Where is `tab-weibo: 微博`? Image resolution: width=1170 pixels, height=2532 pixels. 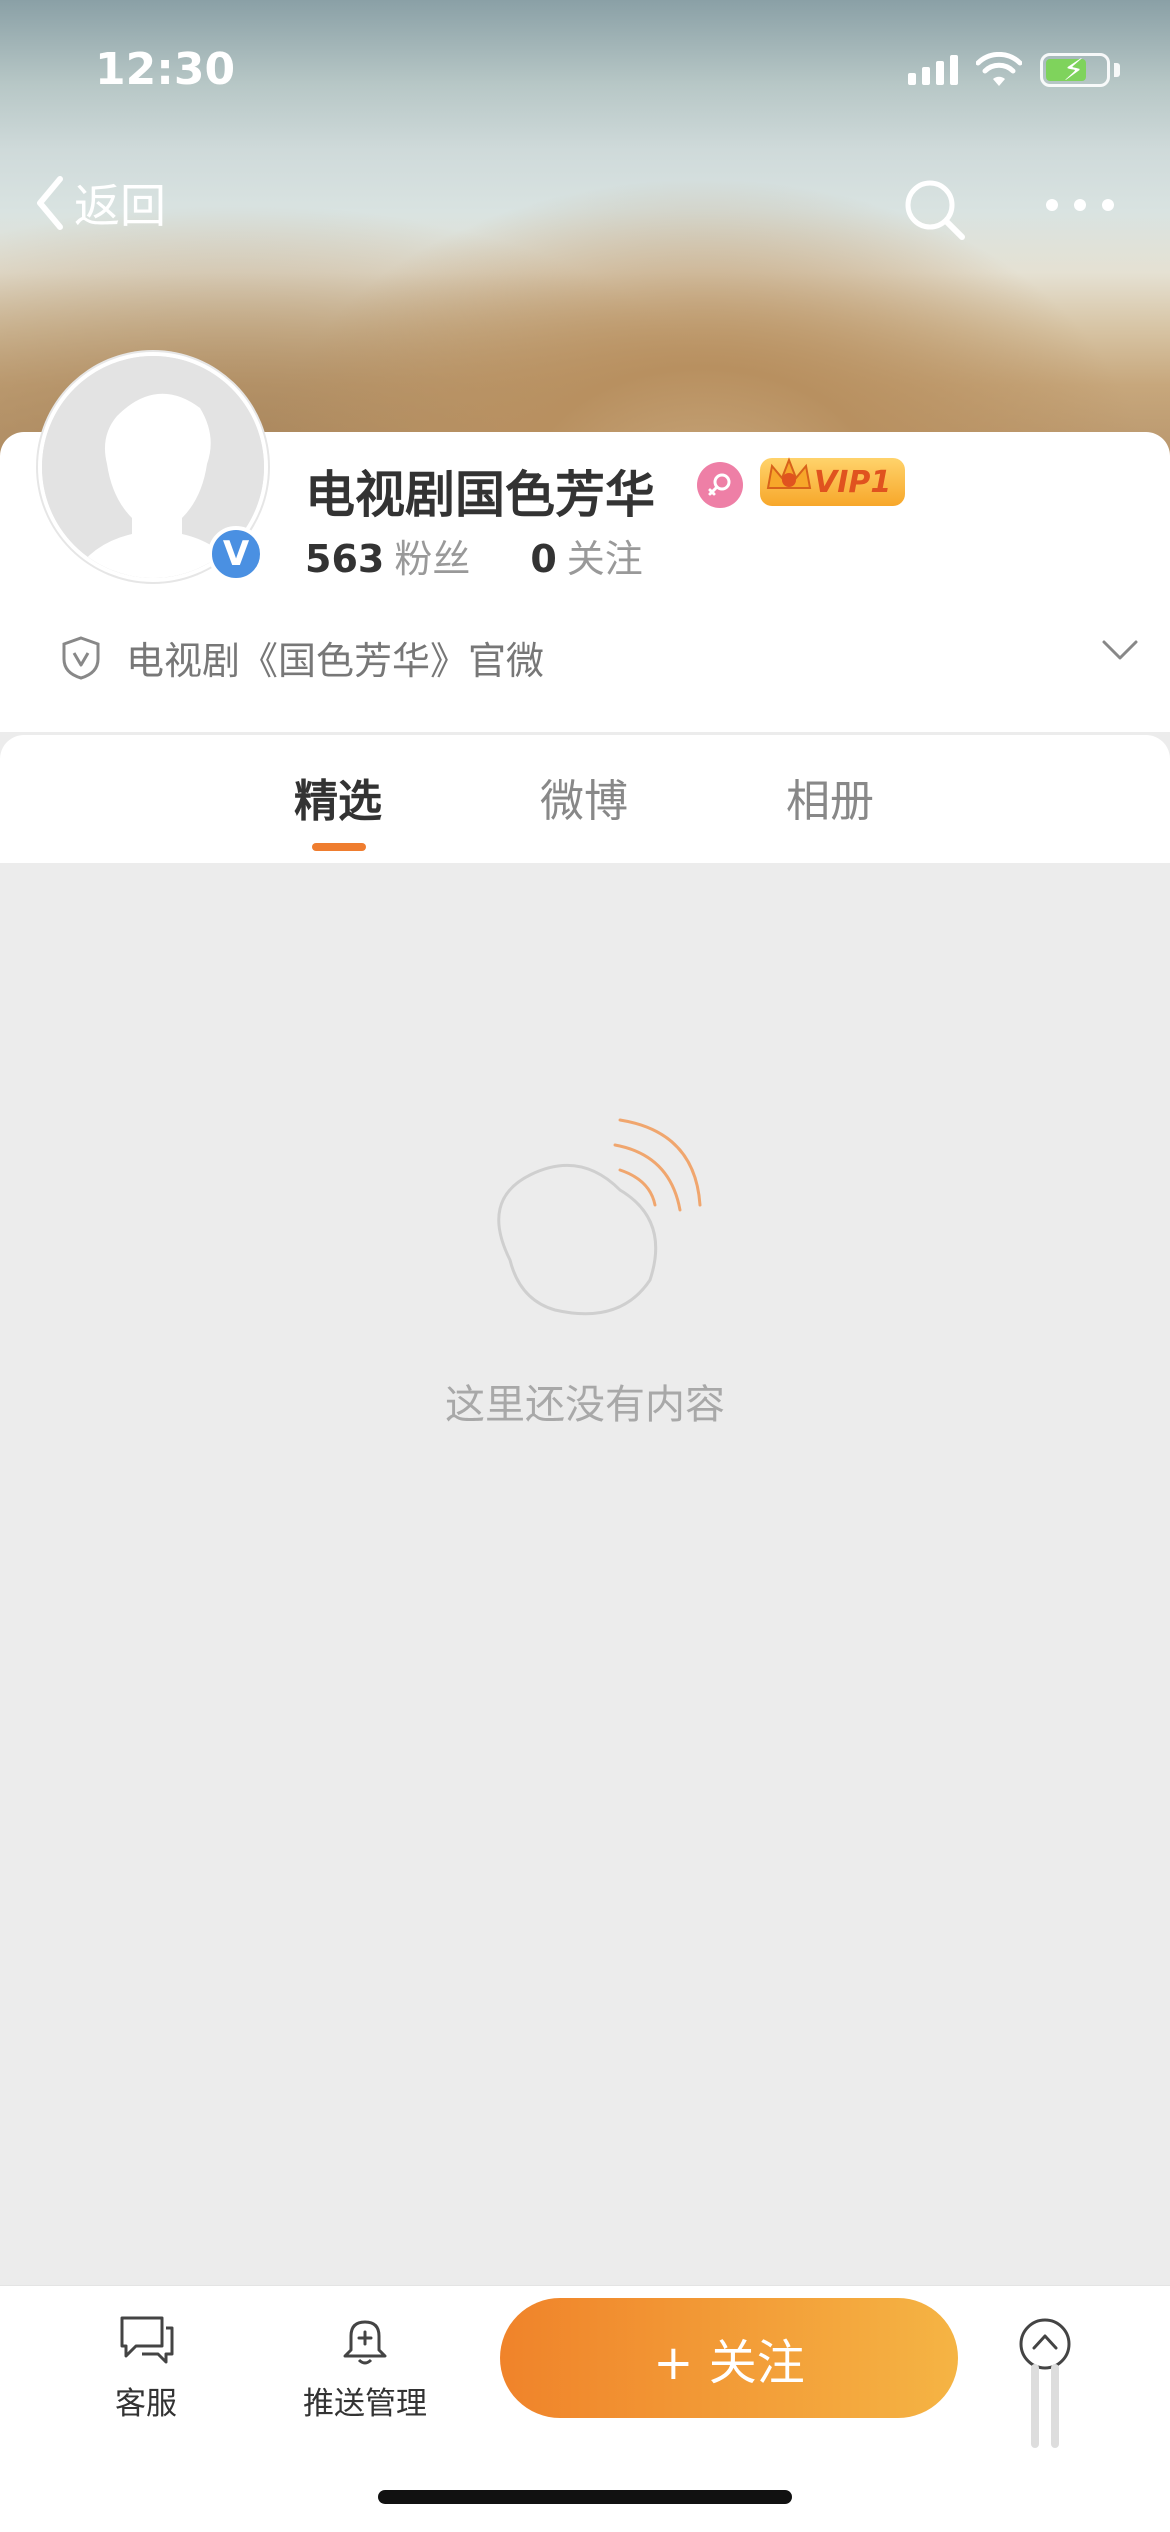
tab-weibo: 微博 is located at coordinates (584, 797).